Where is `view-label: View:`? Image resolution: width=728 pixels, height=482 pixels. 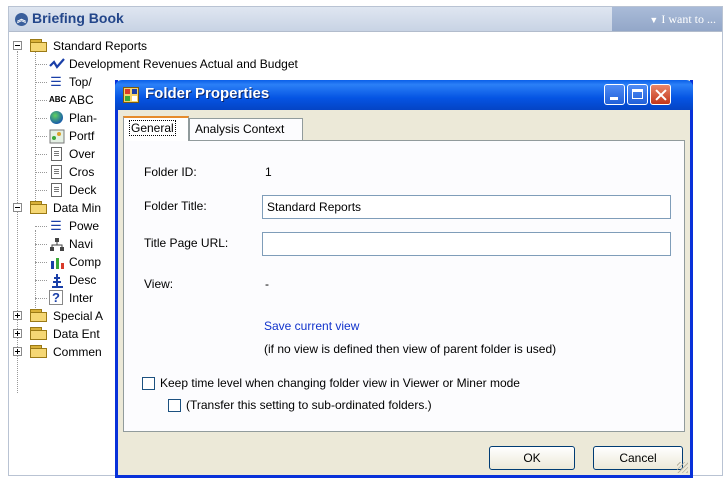
view-label: View: is located at coordinates (159, 284).